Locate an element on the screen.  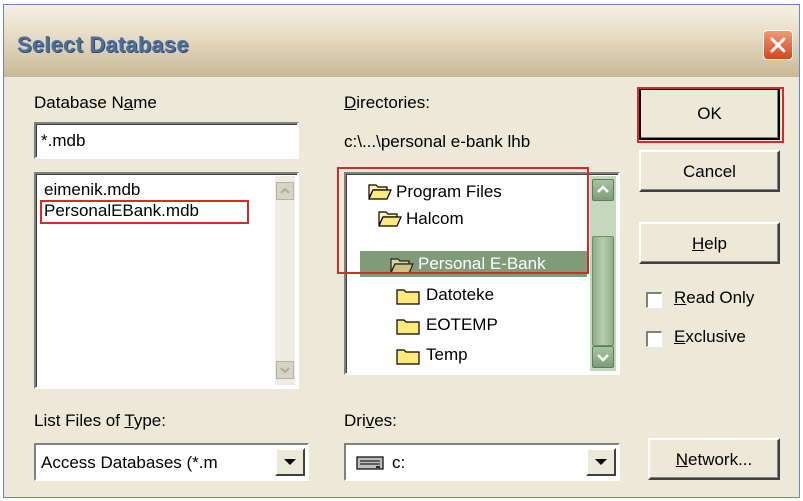
read-only-checkbox is located at coordinates (654, 300).